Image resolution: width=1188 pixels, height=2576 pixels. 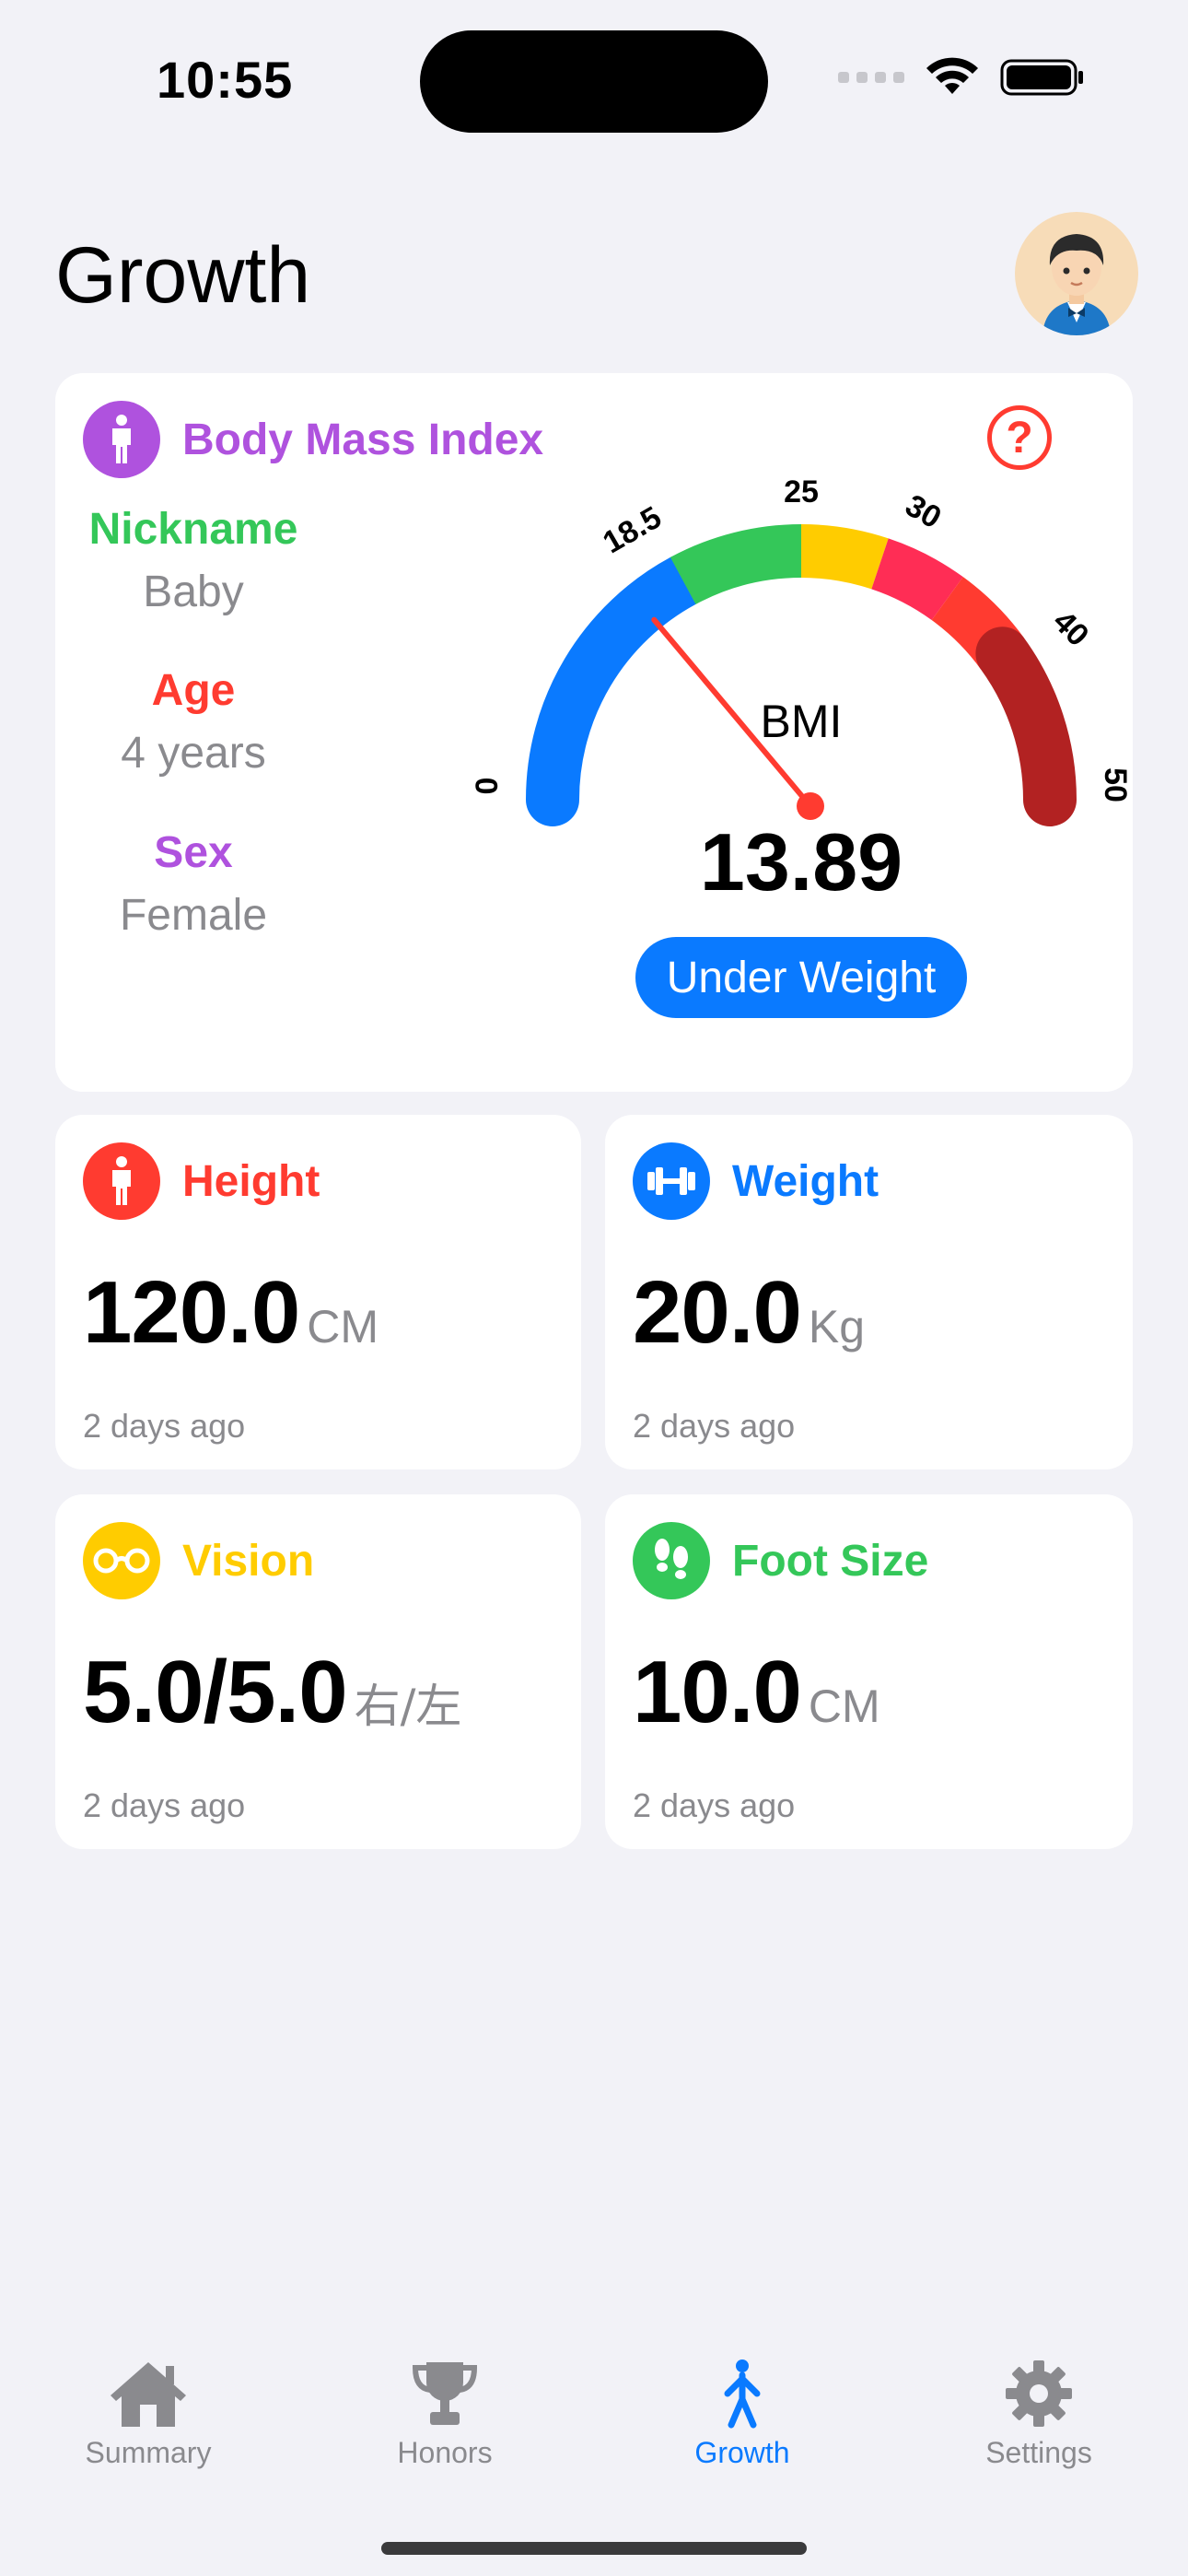 I want to click on tab-summary: Summary, so click(x=148, y=2414).